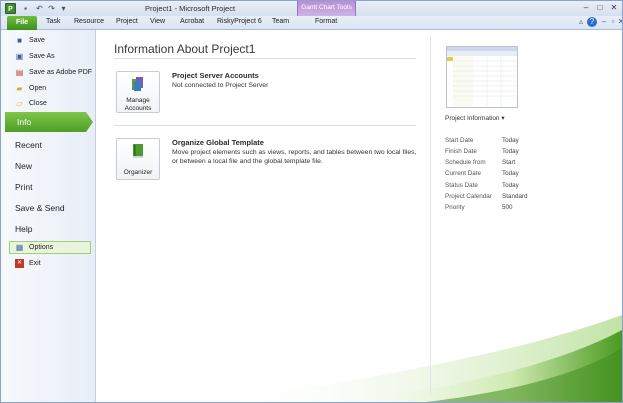 This screenshot has width=623, height=403. Describe the element at coordinates (619, 22) in the screenshot. I see `doc-close-icon: ✕` at that location.